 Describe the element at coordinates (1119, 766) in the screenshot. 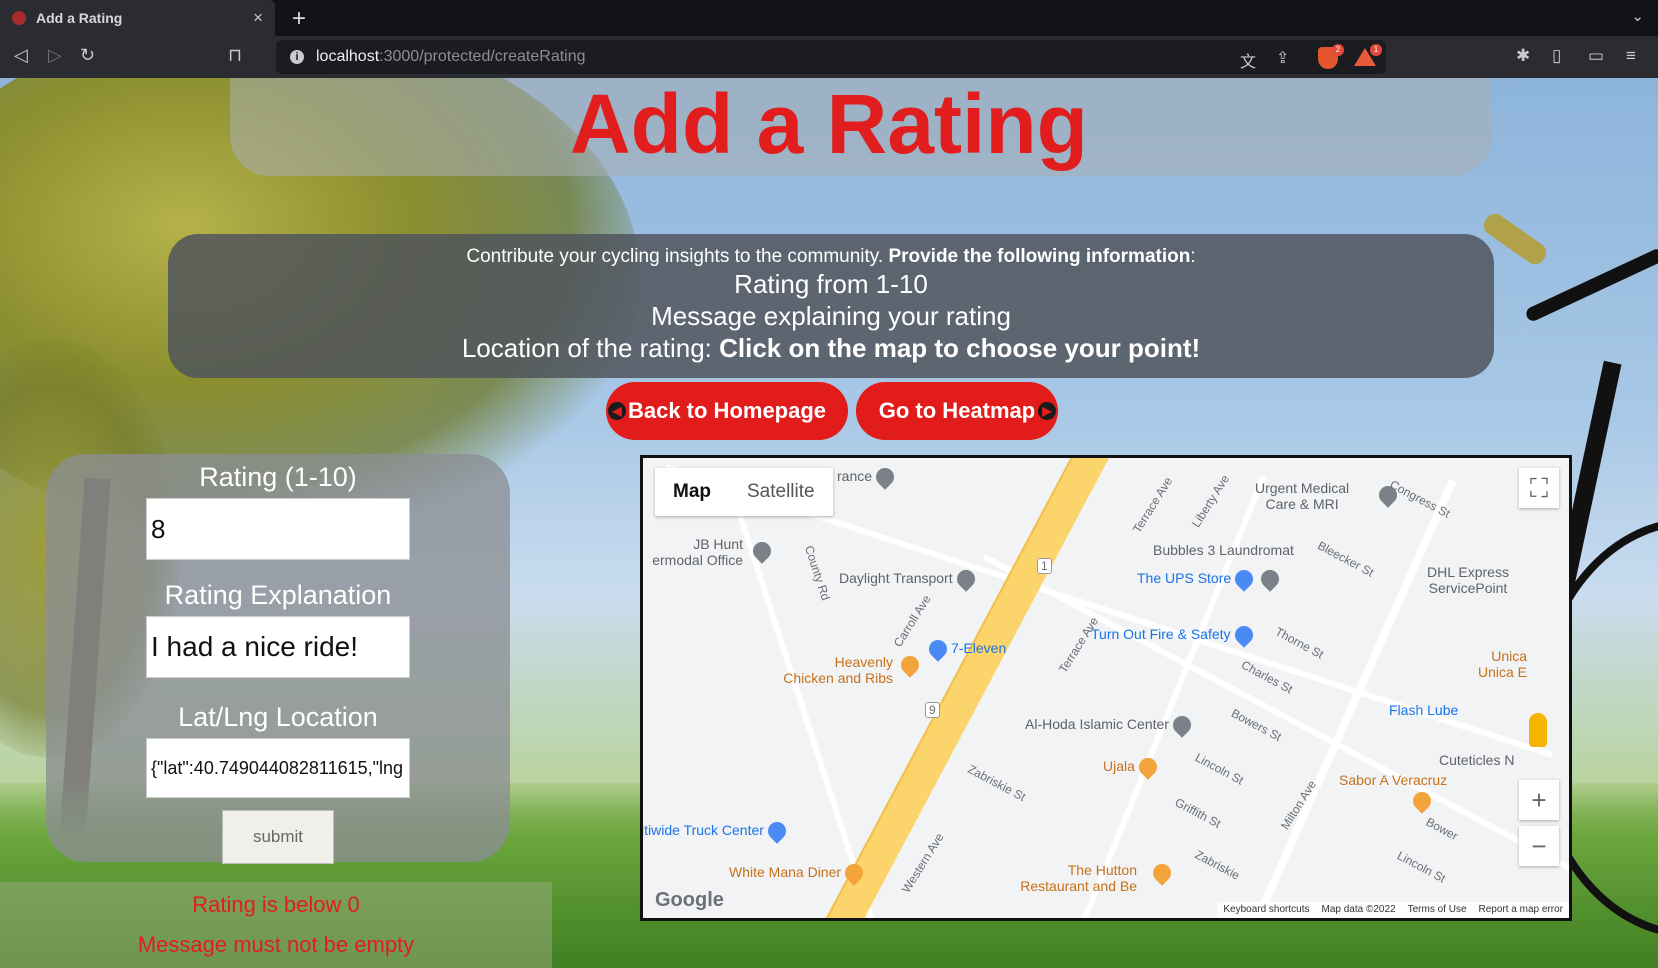

I see `place-label: Ujala` at that location.